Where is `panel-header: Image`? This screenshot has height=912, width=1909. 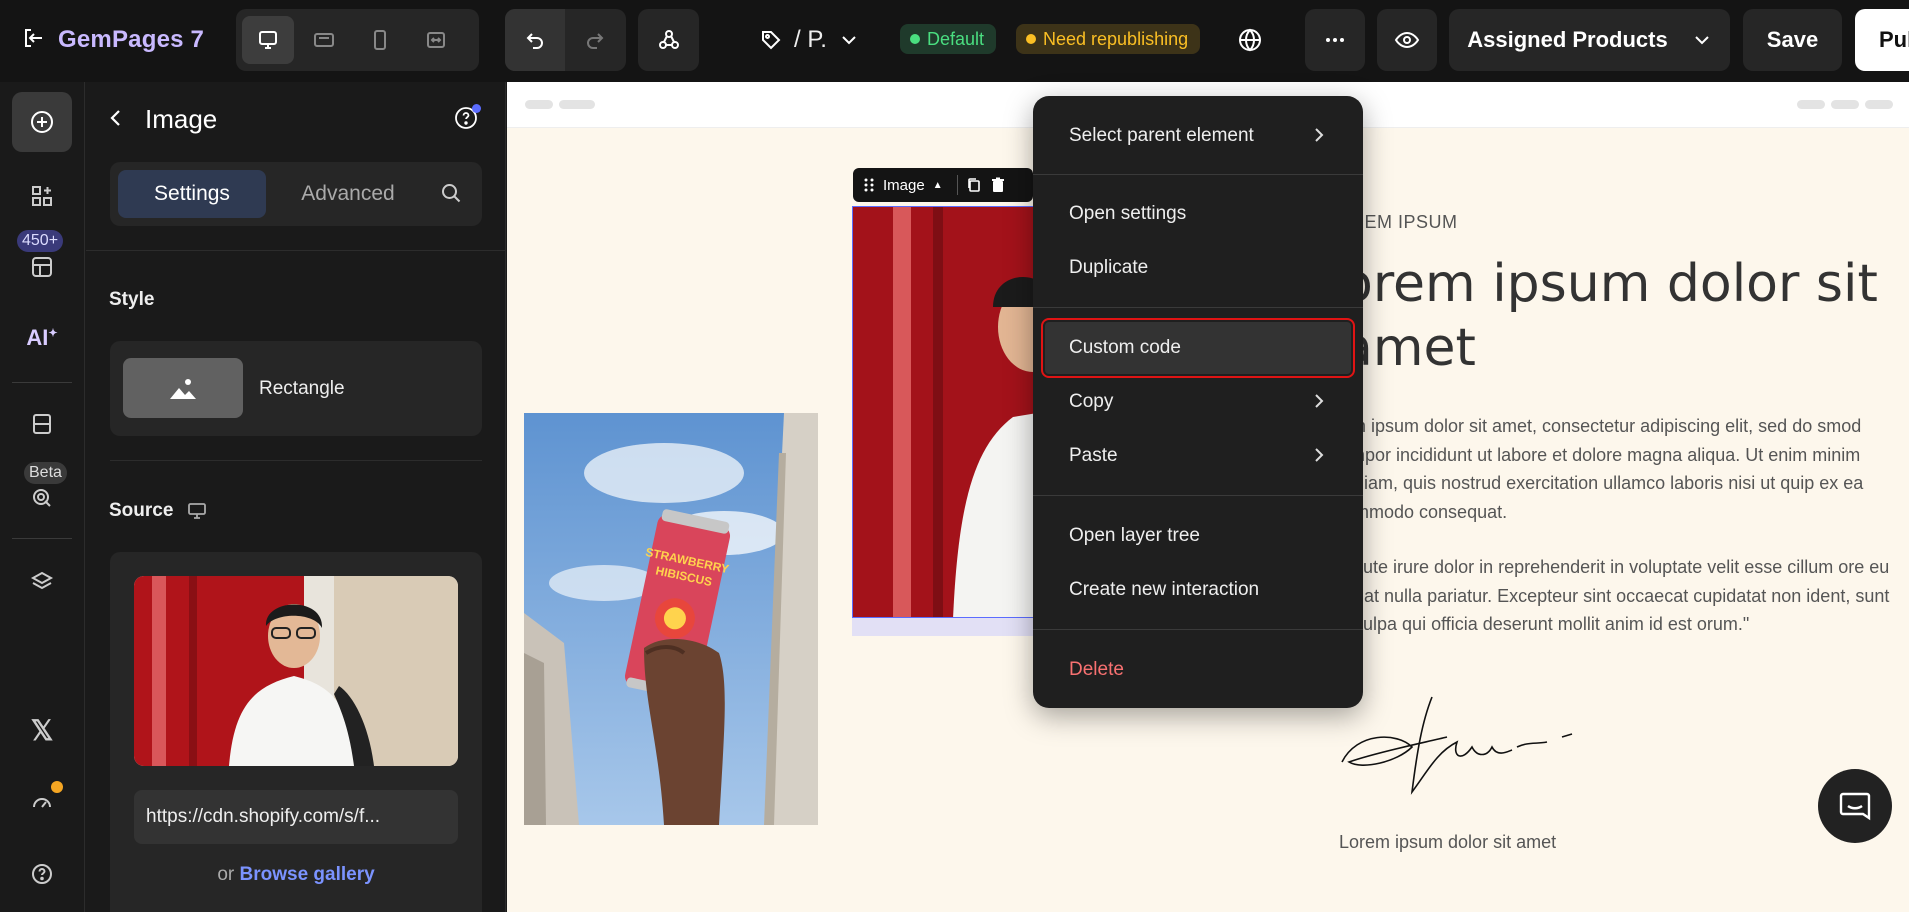 panel-header: Image is located at coordinates (296, 120).